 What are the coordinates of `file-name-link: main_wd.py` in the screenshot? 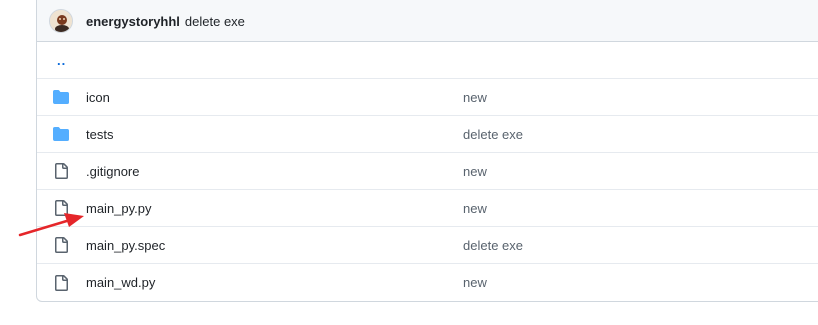 It's located at (120, 282).